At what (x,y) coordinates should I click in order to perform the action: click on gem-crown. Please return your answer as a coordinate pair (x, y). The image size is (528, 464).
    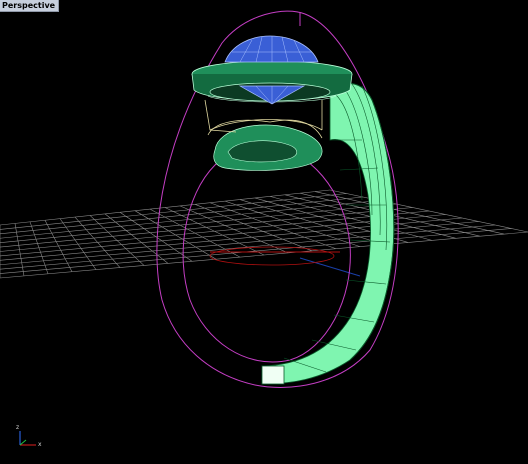
    Looking at the image, I should click on (271, 49).